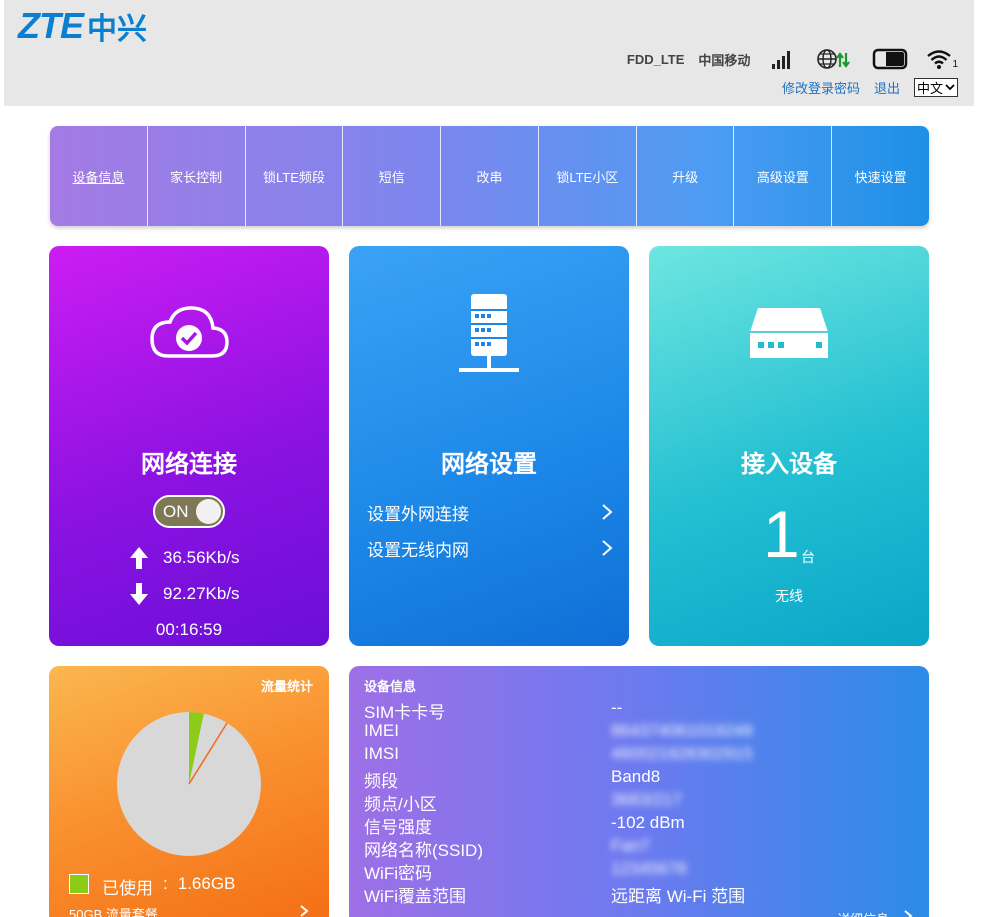  I want to click on nav-lock-lte-cell: 锁LTE小区, so click(588, 176).